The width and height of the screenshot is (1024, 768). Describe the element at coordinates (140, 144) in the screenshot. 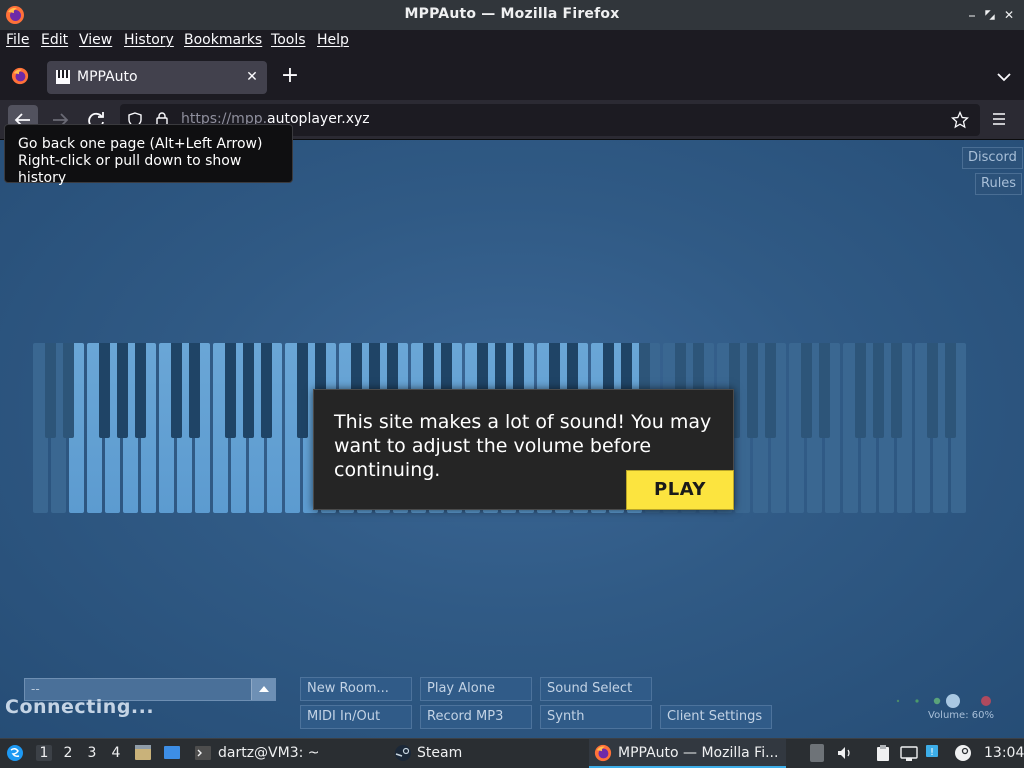

I see `tooltip-line-1: Go back one page (Alt+Left Arrow)` at that location.